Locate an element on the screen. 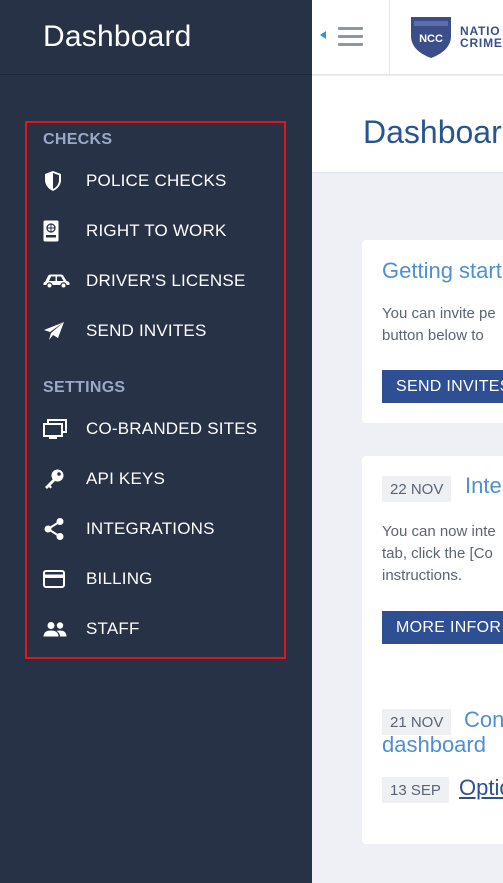 This screenshot has width=503, height=883. logo-line-2: CRIME is located at coordinates (481, 43).